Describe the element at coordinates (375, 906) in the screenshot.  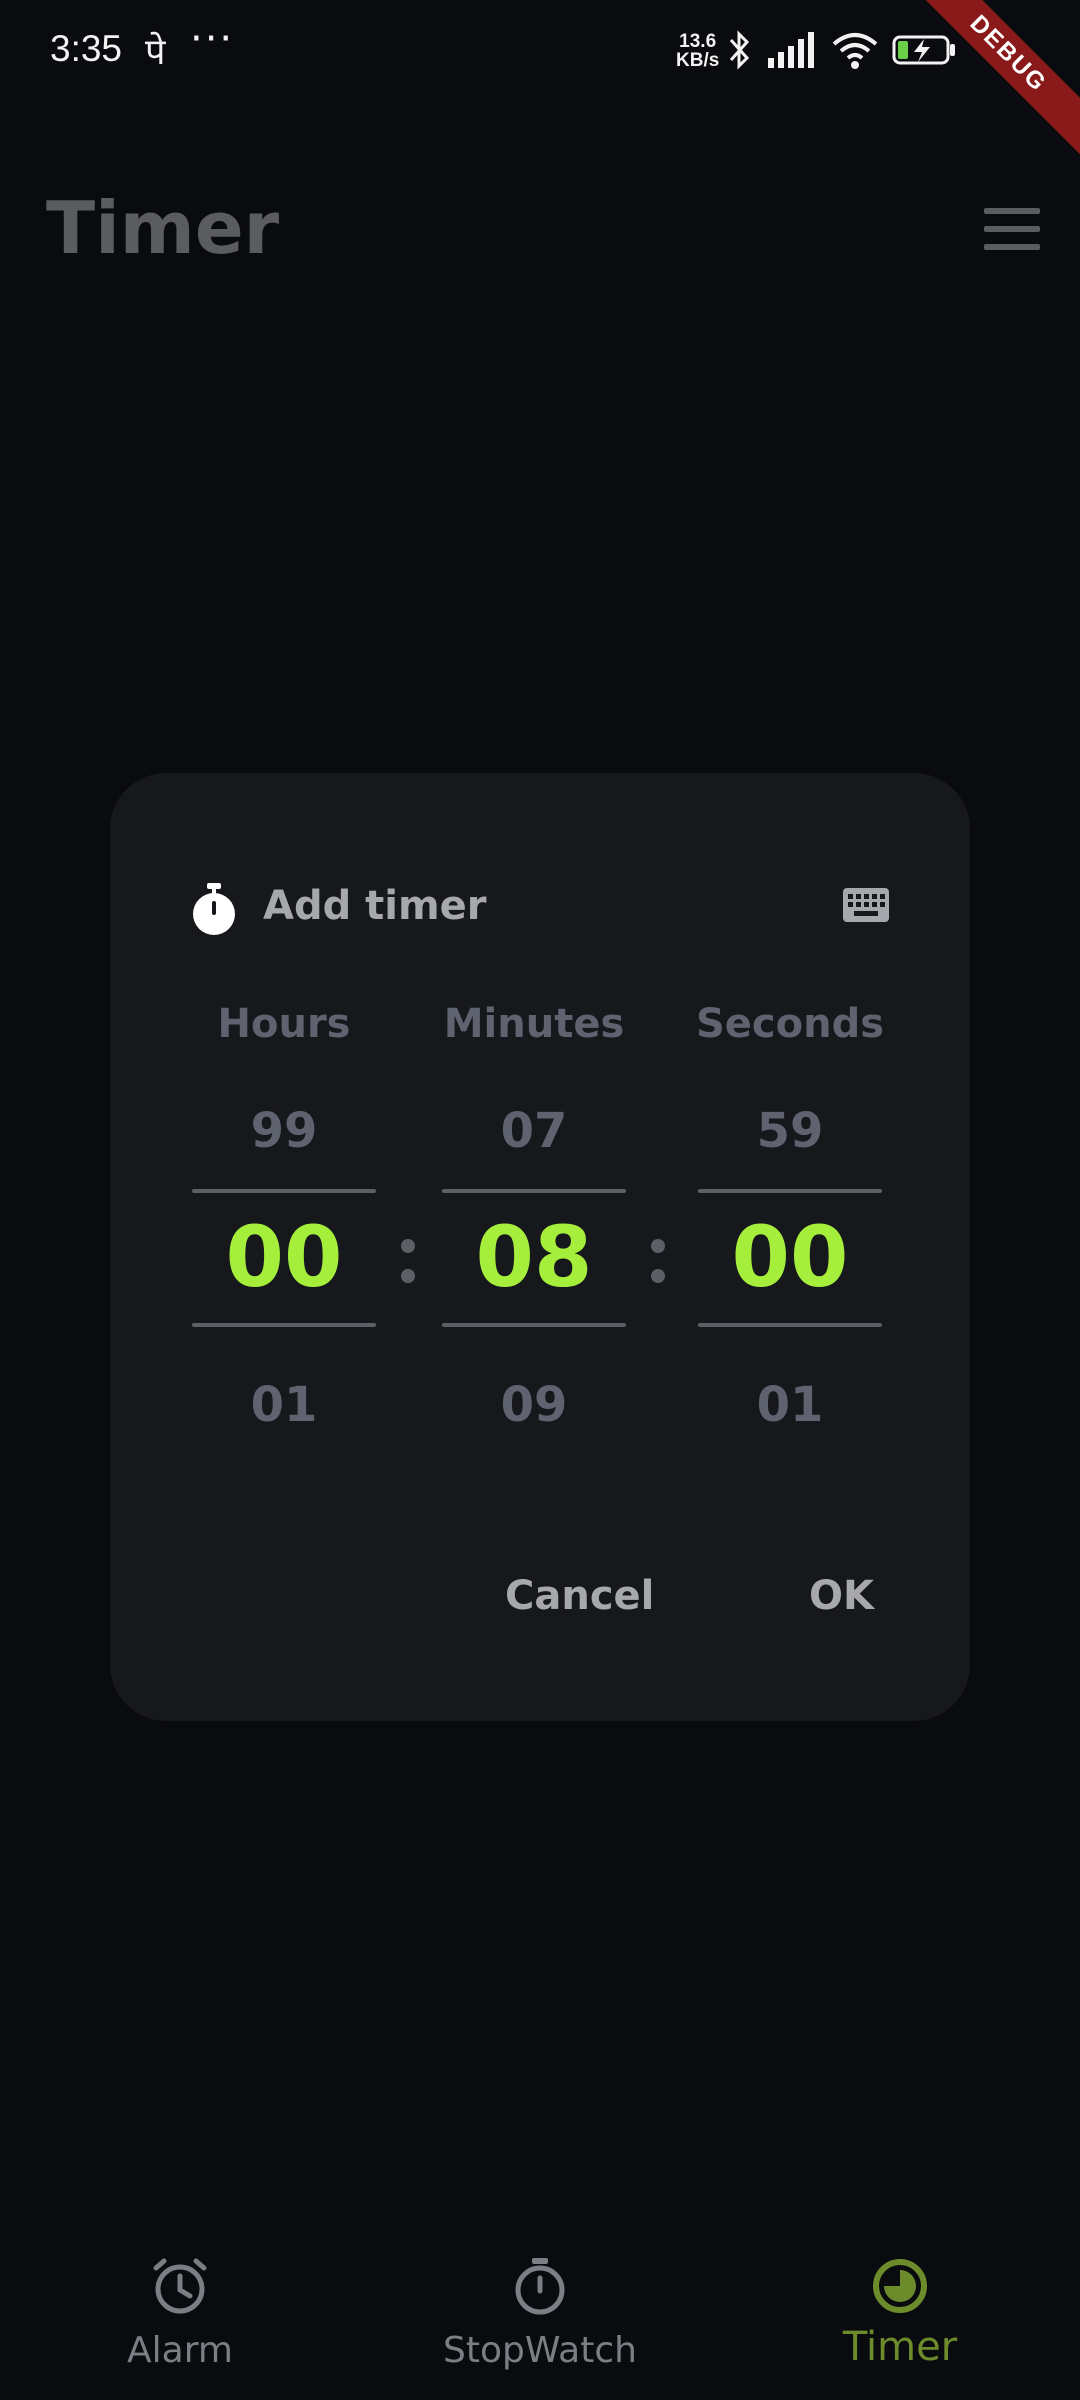
I see `dialog-title: Add timer` at that location.